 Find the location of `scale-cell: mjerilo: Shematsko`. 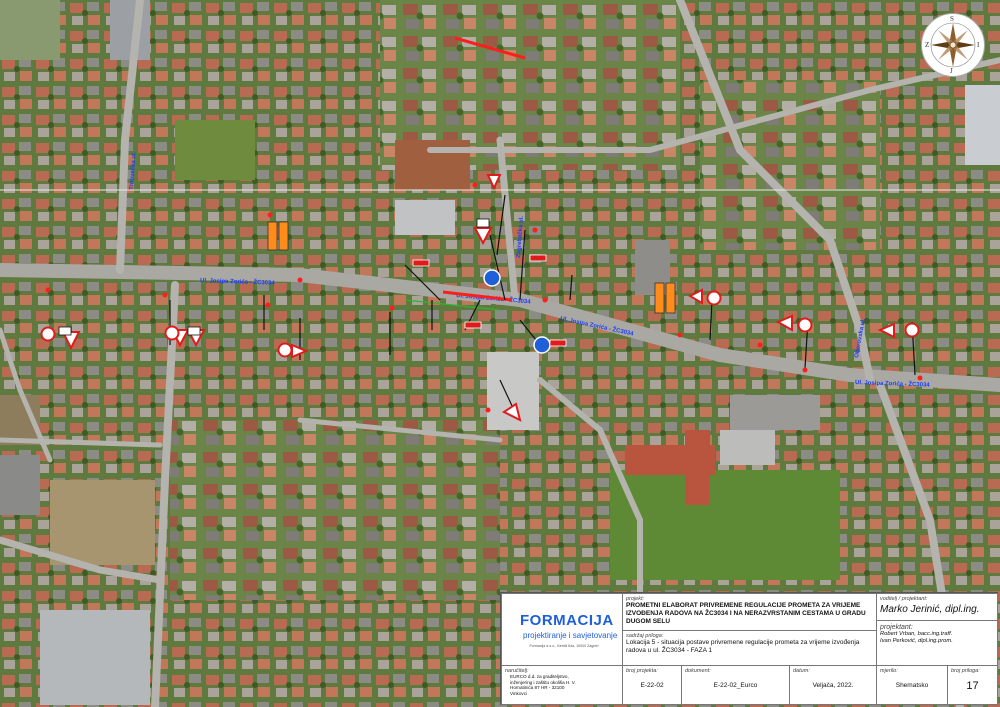

scale-cell: mjerilo: Shematsko is located at coordinates (912, 685).